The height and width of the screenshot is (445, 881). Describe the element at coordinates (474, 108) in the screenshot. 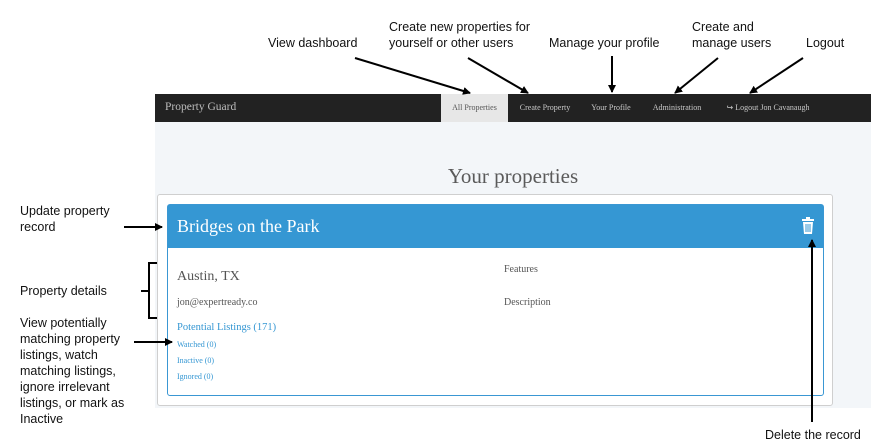

I see `nav-all-properties: All Properties` at that location.